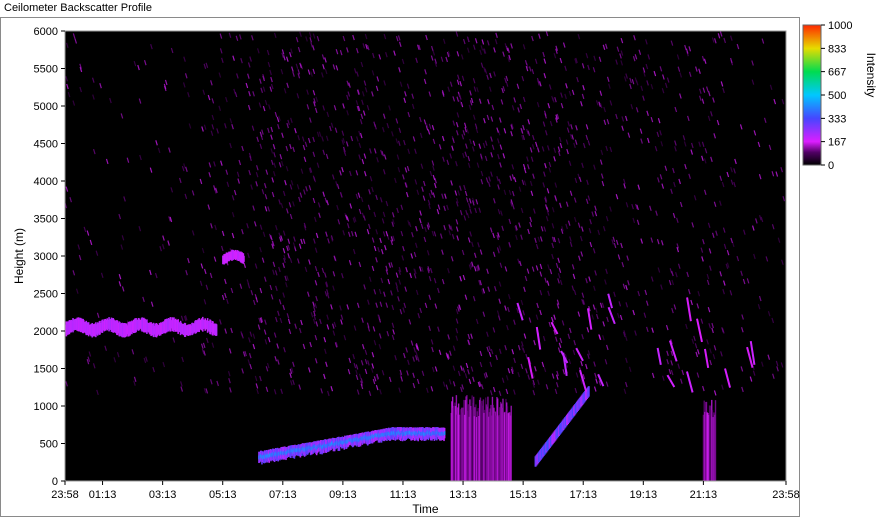 This screenshot has width=878, height=520. I want to click on y-tick-label: 0, so click(55, 482).